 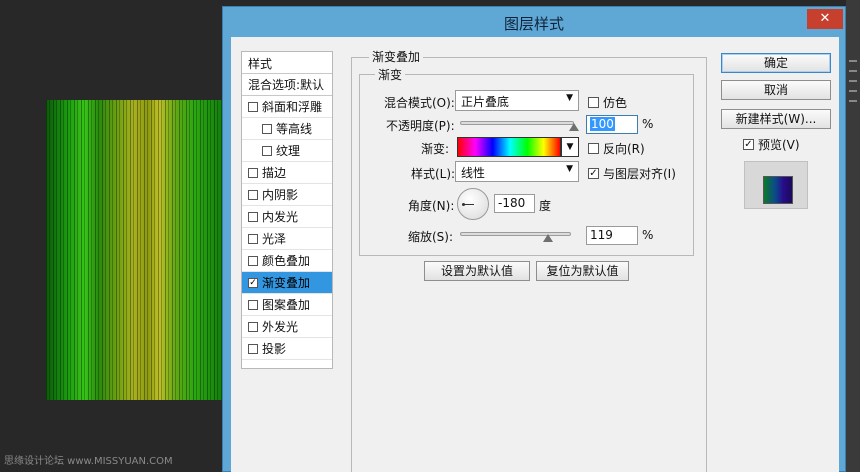 I want to click on close-icon: ✕, so click(x=825, y=18).